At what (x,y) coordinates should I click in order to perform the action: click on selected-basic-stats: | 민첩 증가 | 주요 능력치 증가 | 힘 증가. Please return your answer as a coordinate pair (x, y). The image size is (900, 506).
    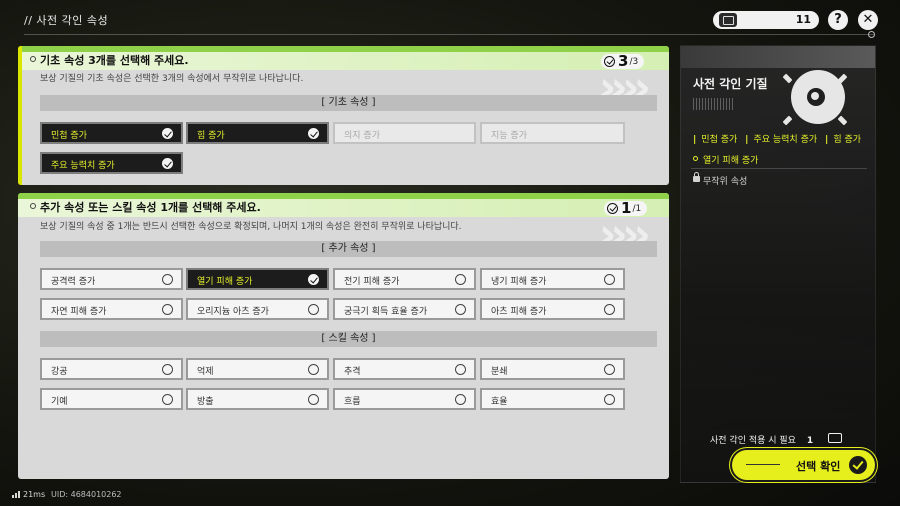
    Looking at the image, I should click on (777, 140).